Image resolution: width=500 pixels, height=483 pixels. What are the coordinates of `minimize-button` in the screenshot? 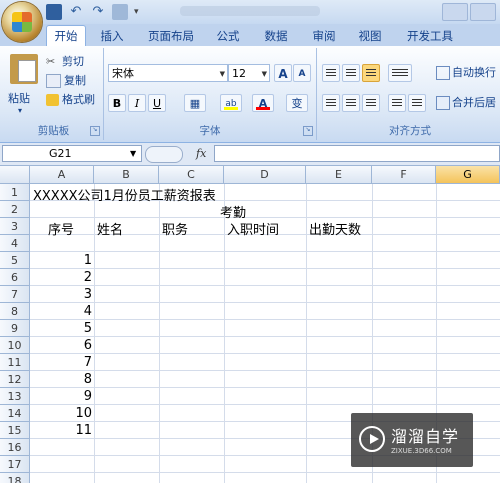 It's located at (455, 12).